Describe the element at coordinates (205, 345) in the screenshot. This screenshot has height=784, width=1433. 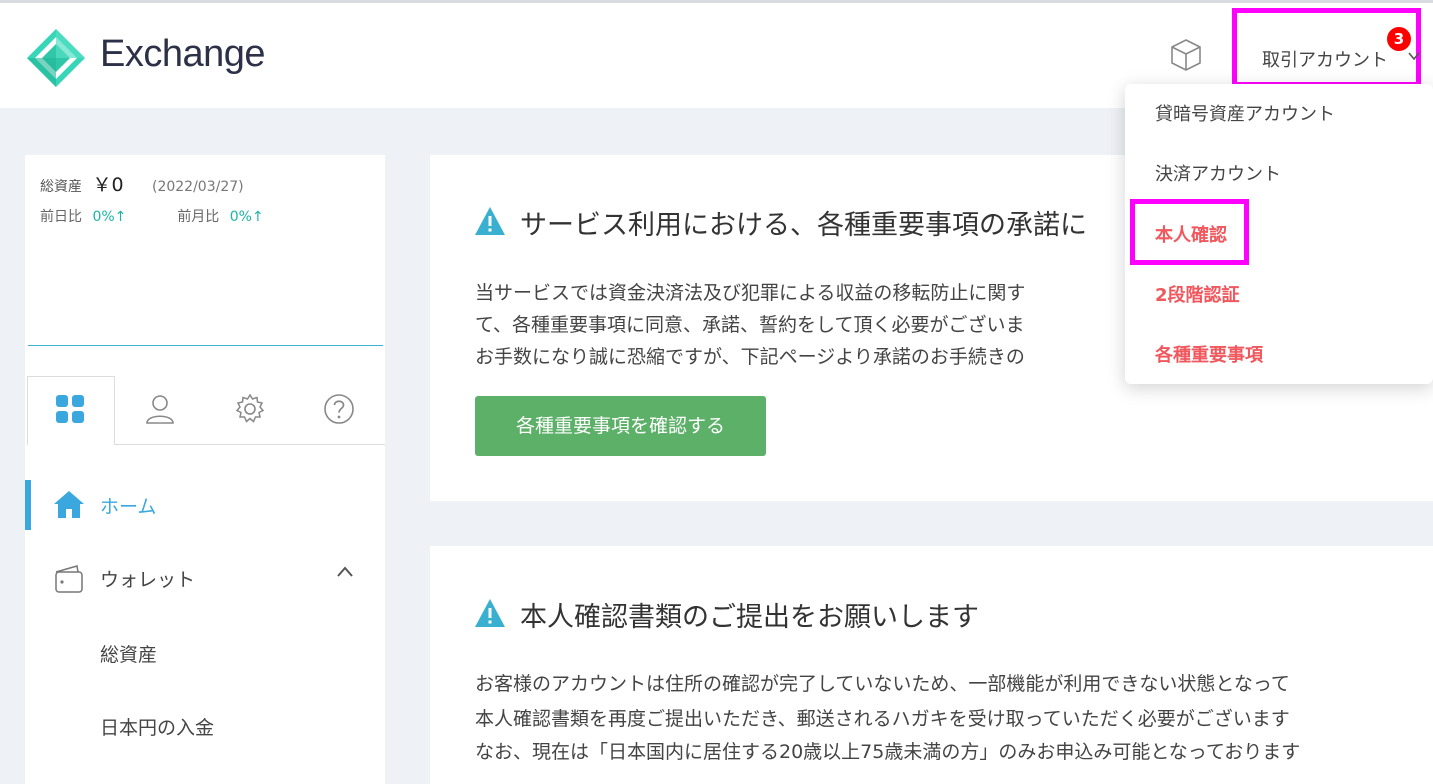
I see `sidebar-divider` at that location.